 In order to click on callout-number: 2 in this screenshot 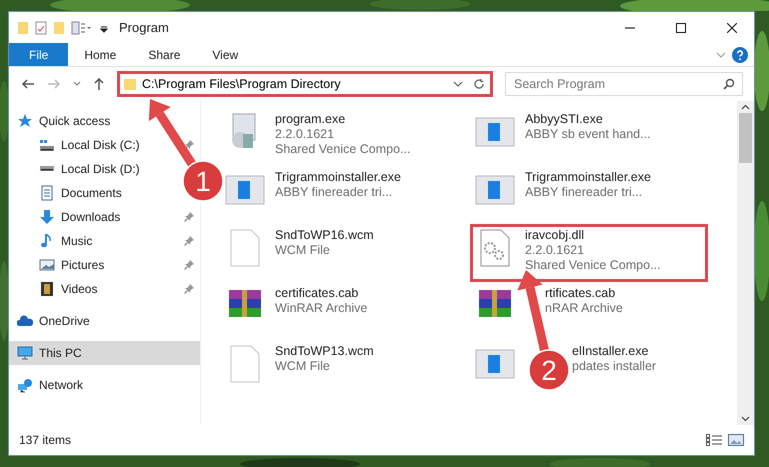, I will do `click(549, 370)`.